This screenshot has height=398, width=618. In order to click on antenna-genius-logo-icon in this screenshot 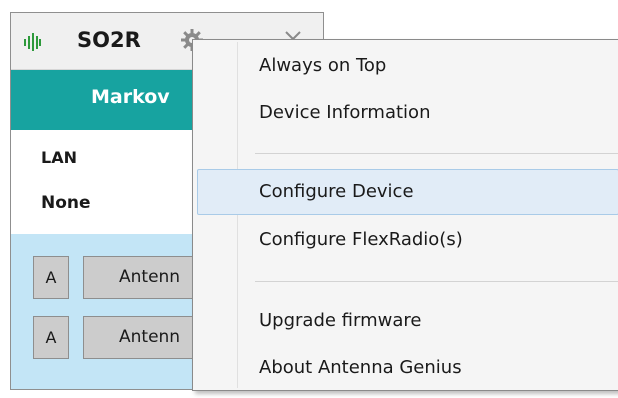, I will do `click(32, 42)`.